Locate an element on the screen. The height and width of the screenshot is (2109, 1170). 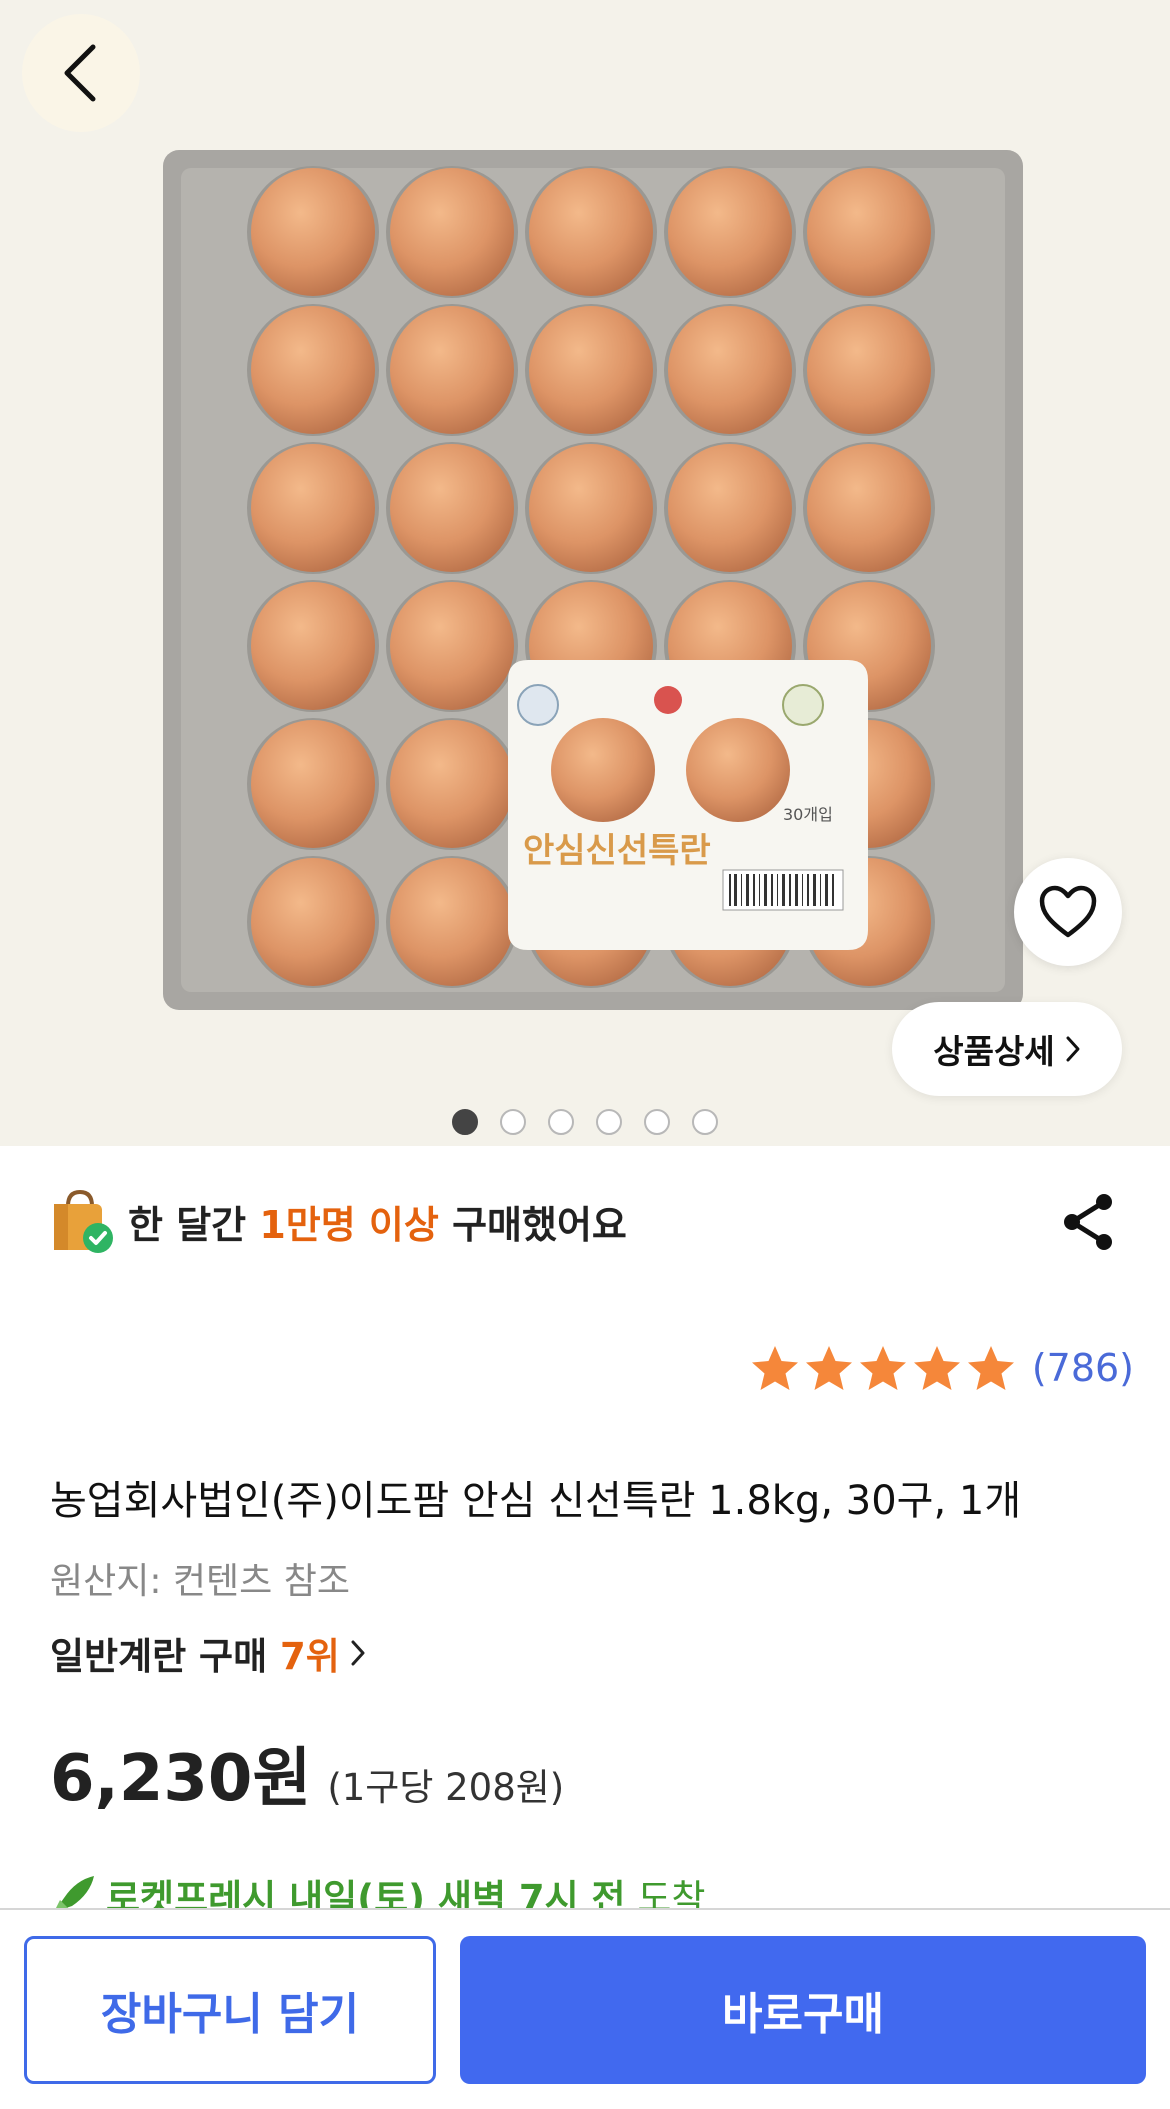
product-detail-button: 상품상세 is located at coordinates (1007, 1049).